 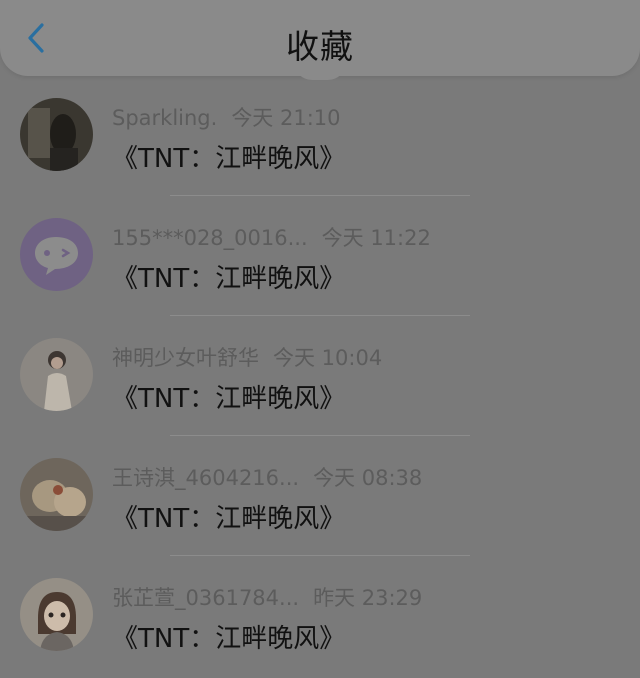 What do you see at coordinates (368, 598) in the screenshot?
I see `timestamp: 昨天 23:29` at bounding box center [368, 598].